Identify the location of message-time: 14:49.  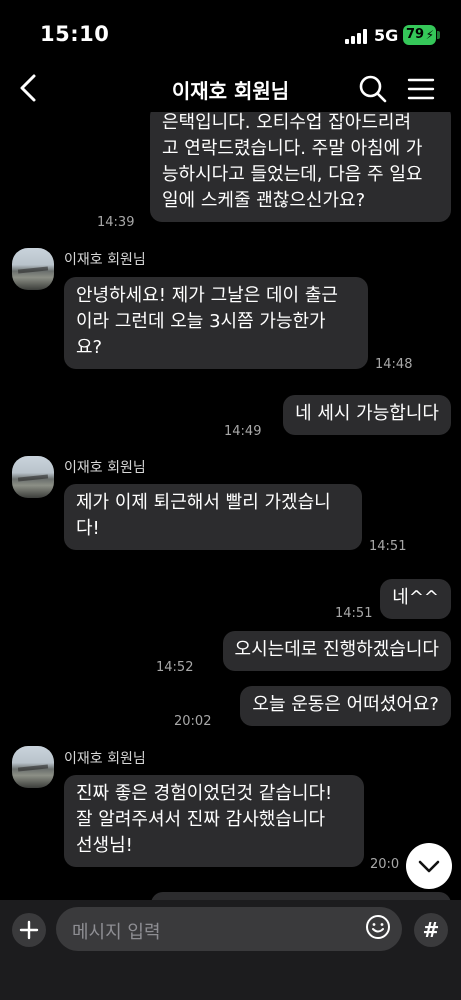
(243, 431).